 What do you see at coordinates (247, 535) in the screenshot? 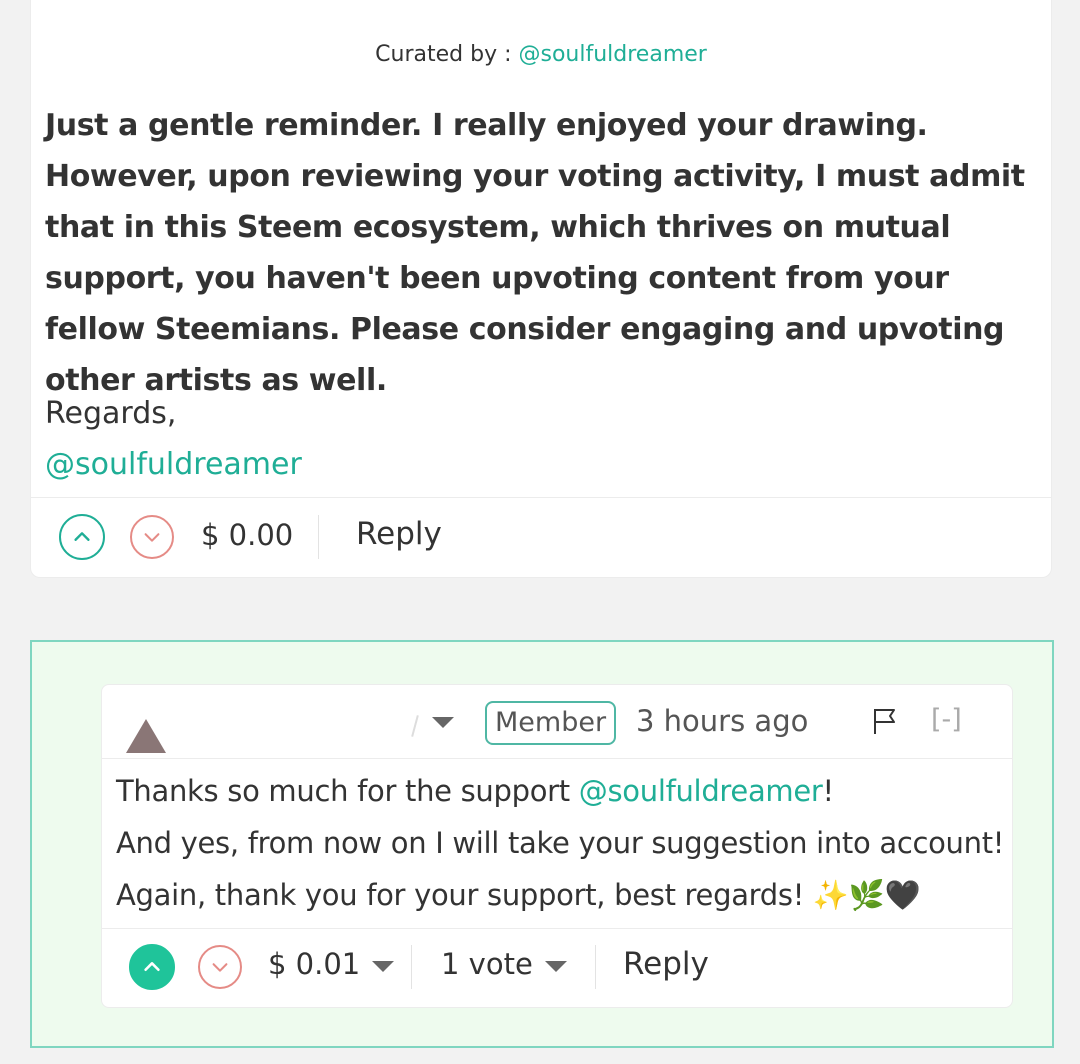
I see `payout-value: $ 0.00` at bounding box center [247, 535].